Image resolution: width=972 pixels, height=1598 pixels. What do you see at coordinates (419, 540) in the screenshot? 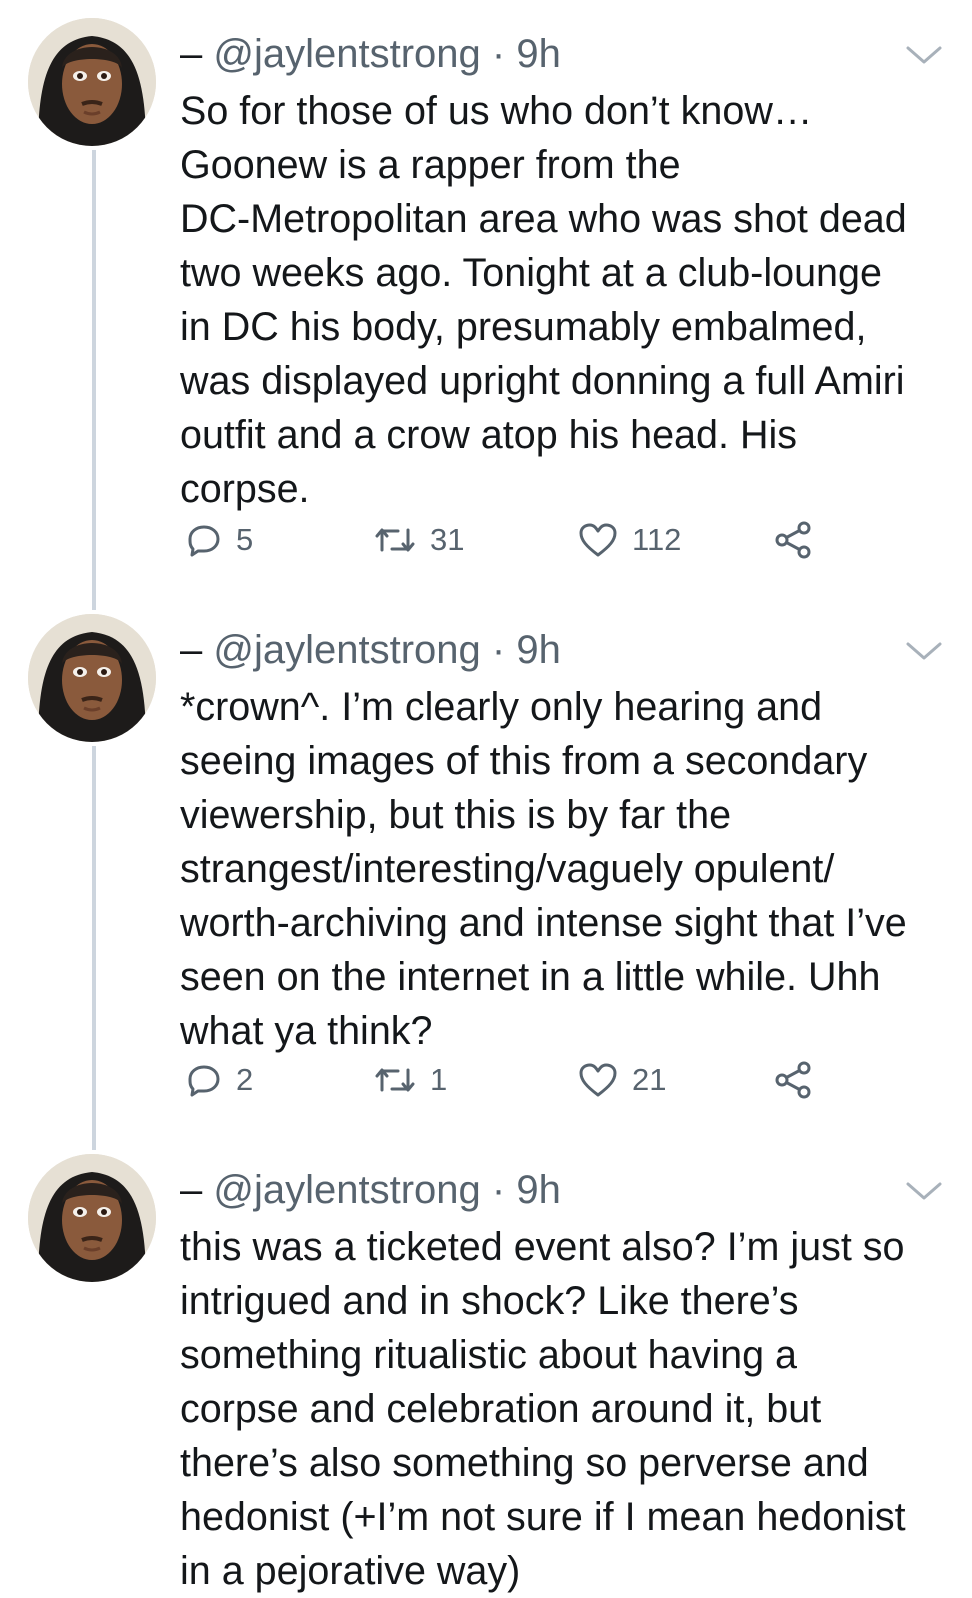
I see `retweet-button: 31` at bounding box center [419, 540].